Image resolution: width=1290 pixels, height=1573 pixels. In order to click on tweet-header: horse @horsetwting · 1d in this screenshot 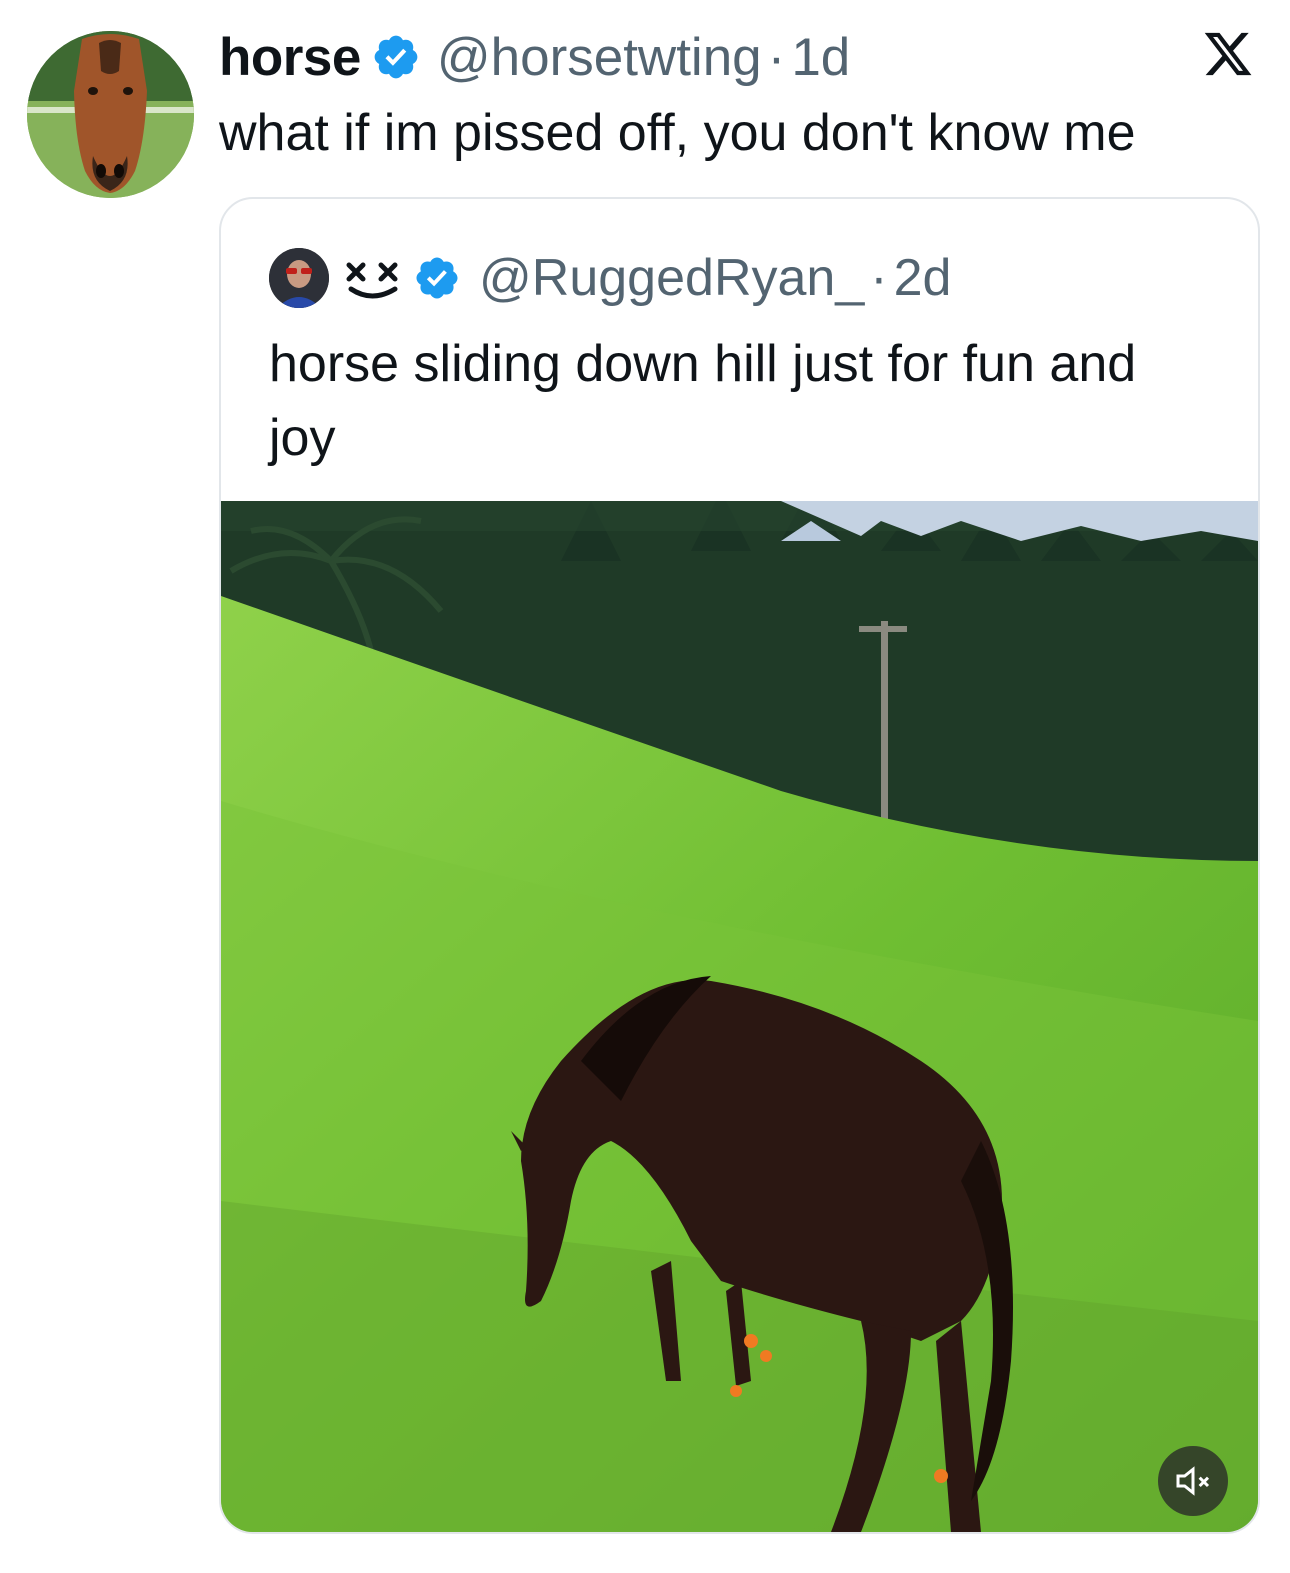, I will do `click(534, 57)`.